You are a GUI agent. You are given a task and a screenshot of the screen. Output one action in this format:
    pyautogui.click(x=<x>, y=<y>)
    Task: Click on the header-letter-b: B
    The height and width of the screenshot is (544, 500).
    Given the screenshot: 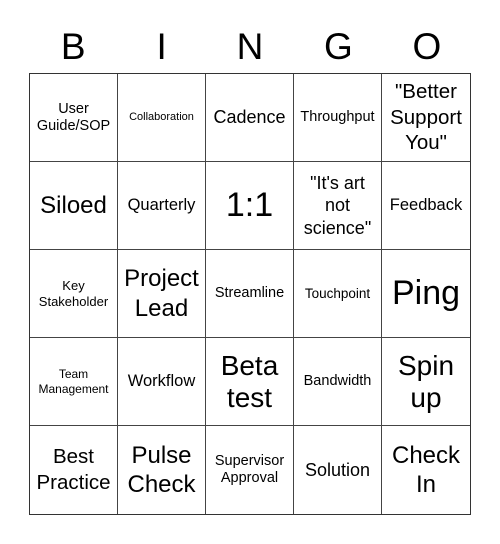 What is the action you would take?
    pyautogui.click(x=73, y=46)
    